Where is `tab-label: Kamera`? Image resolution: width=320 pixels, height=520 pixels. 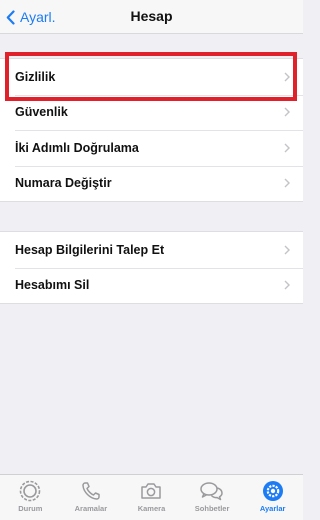 tab-label: Kamera is located at coordinates (151, 508).